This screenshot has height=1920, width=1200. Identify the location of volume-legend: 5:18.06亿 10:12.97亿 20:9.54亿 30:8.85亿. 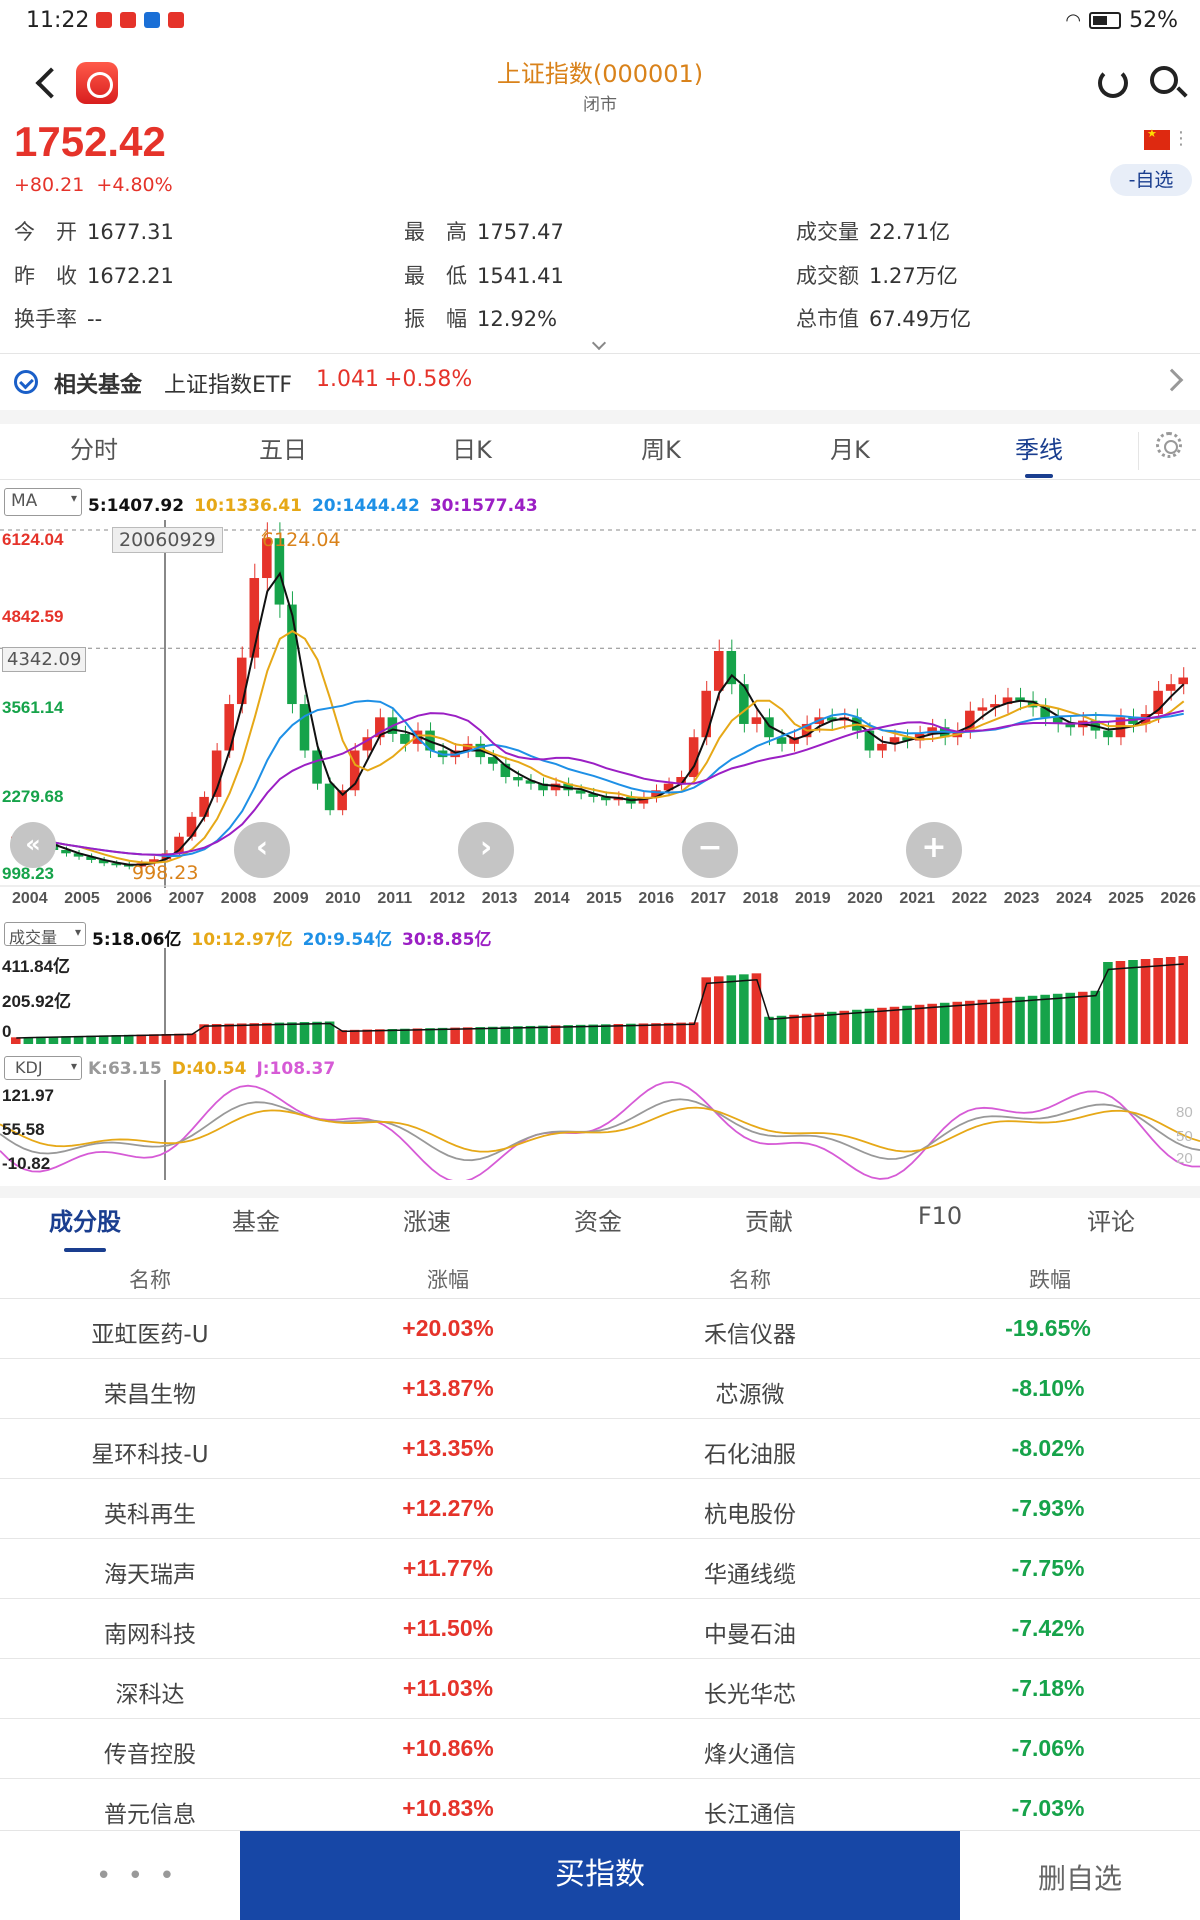
(296, 937).